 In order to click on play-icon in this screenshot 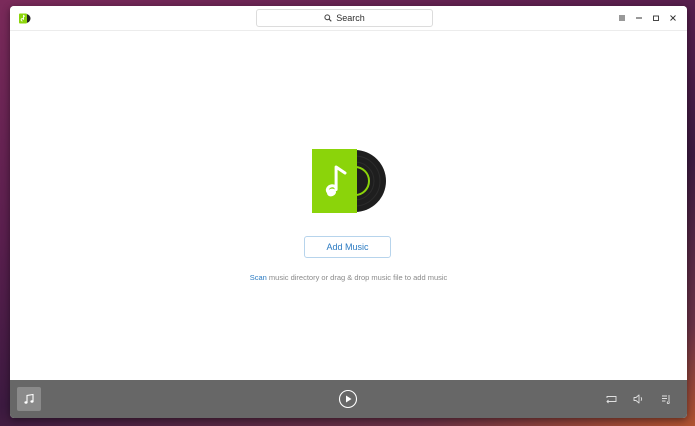, I will do `click(348, 399)`.